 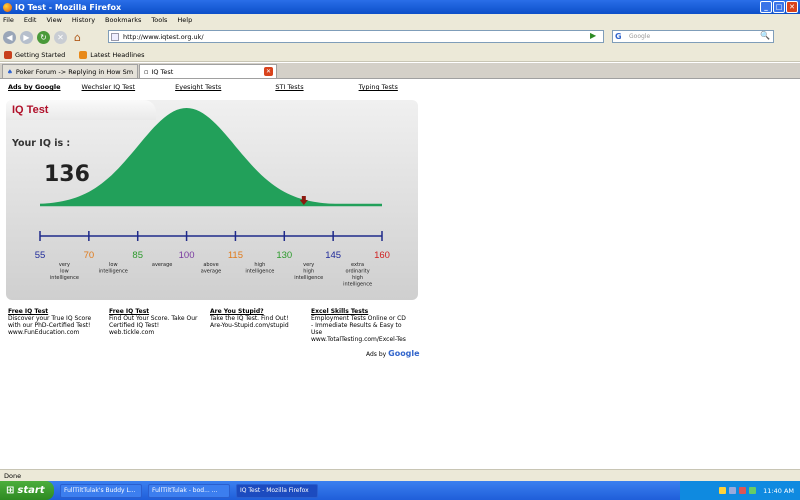 I want to click on bookmarks-toolbar: Getting Started Latest Headlines, so click(x=400, y=55).